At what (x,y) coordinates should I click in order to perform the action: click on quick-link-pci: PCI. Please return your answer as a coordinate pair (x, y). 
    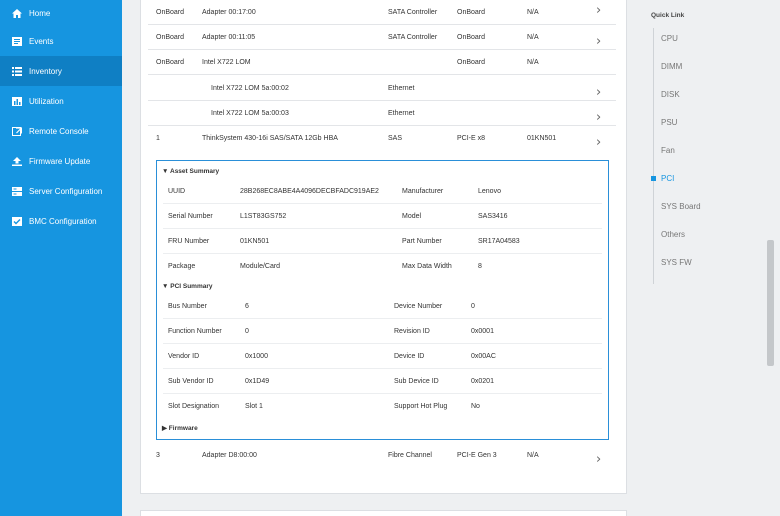
    Looking at the image, I should click on (667, 178).